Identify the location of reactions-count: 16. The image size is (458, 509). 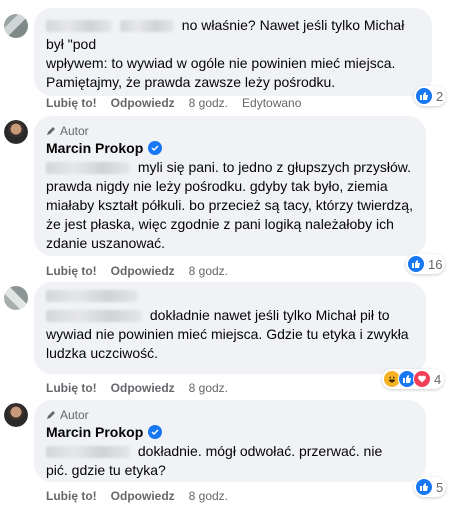
(435, 264).